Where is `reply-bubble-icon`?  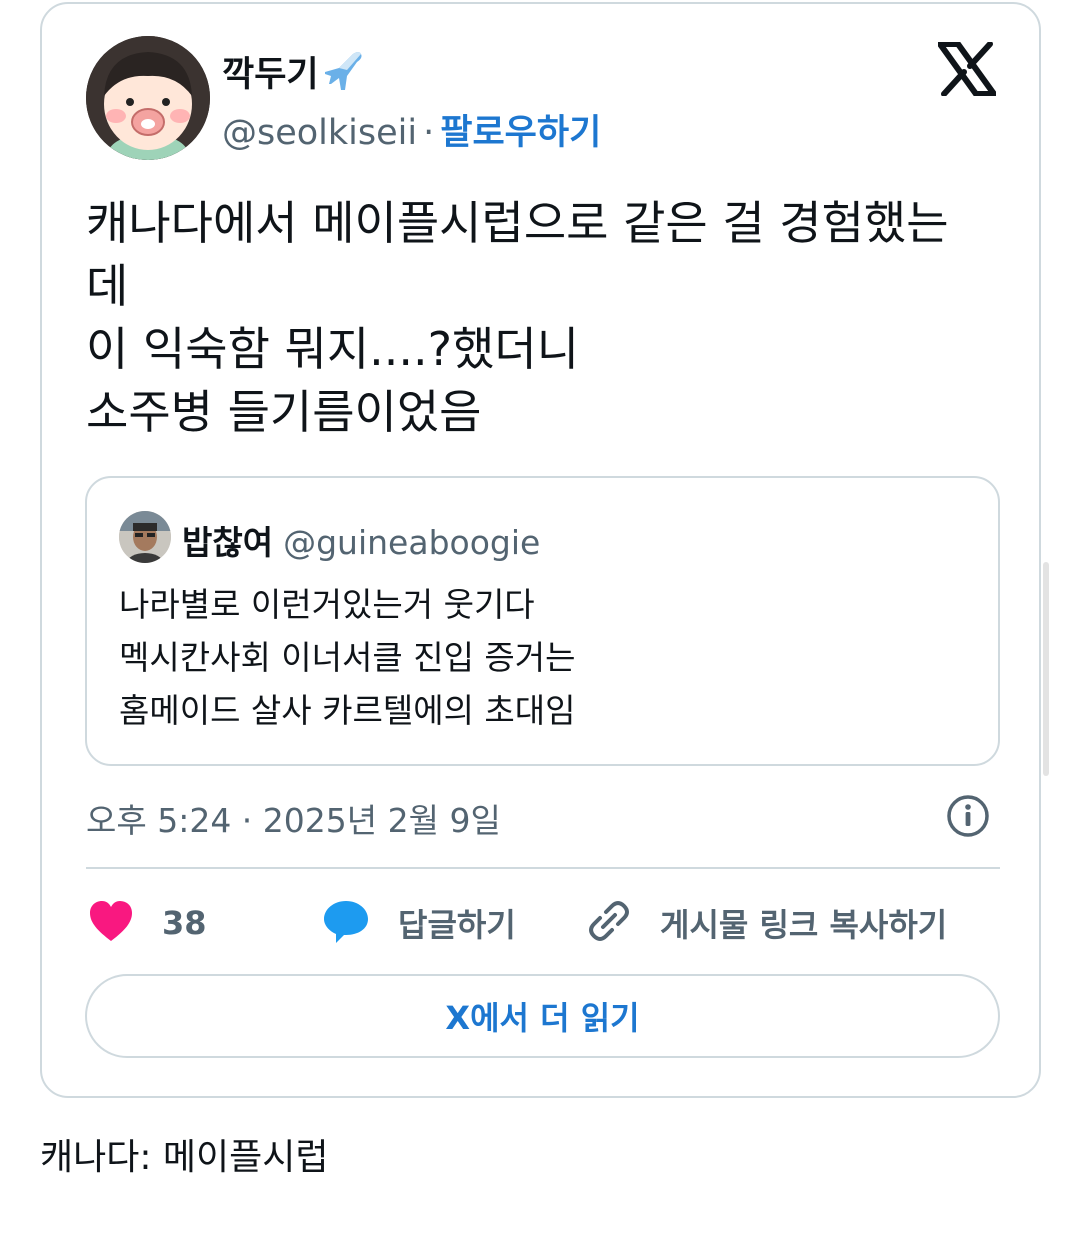
reply-bubble-icon is located at coordinates (346, 923).